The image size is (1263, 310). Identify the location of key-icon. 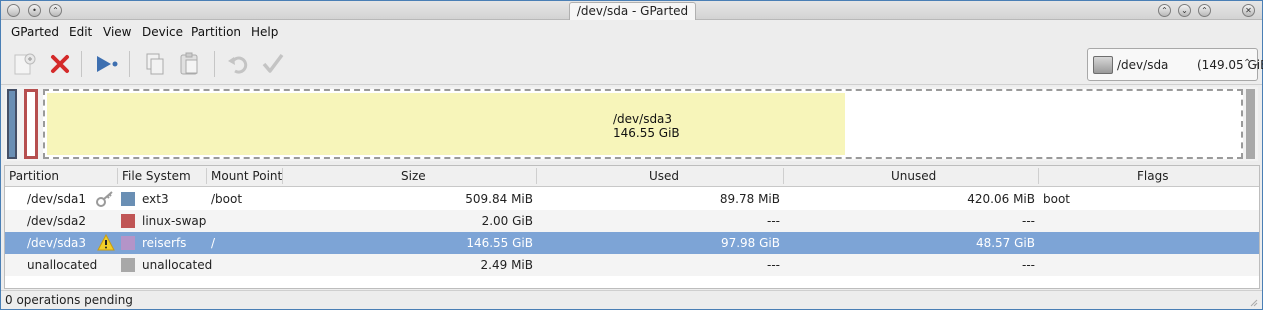
(104, 199).